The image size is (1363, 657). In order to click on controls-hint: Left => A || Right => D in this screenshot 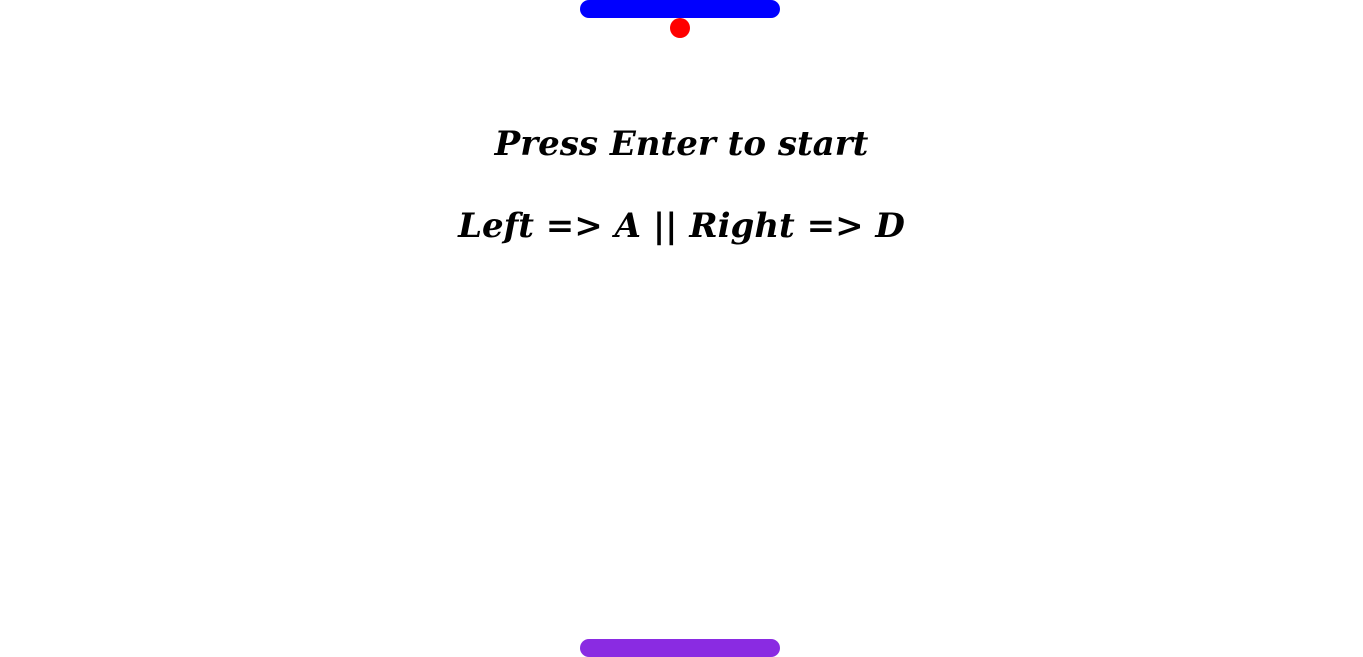, I will do `click(681, 226)`.